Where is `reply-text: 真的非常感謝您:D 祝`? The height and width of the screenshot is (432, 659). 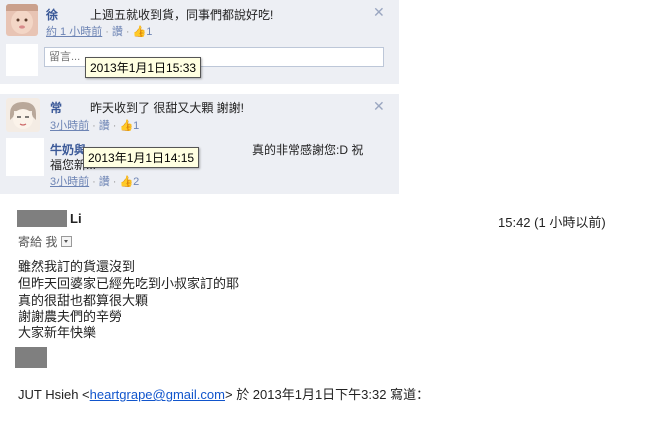 reply-text: 真的非常感謝您:D 祝 is located at coordinates (308, 150).